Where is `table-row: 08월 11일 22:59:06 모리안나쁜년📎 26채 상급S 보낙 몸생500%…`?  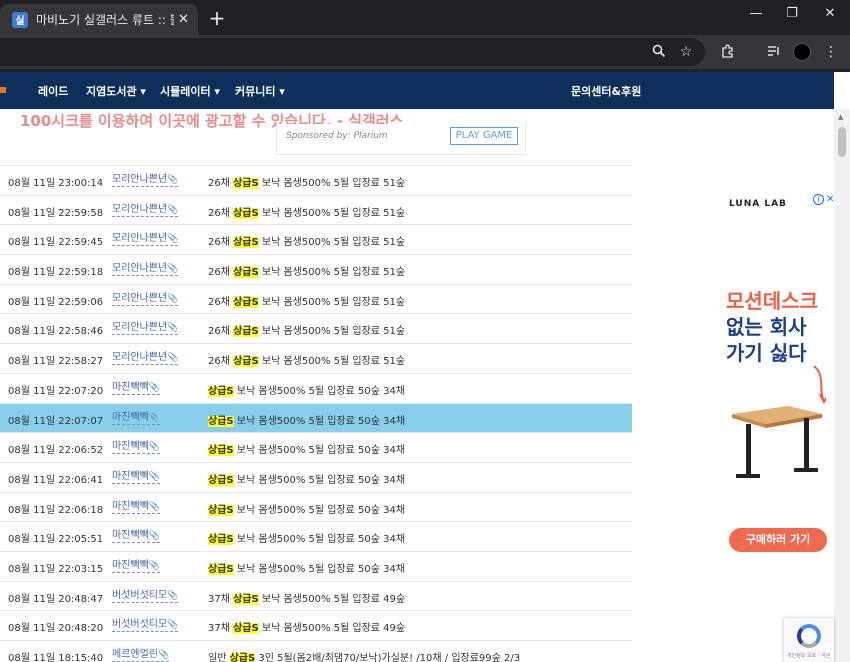
table-row: 08월 11일 22:59:06 모리안나쁜년📎 26채 상급S 보낙 몸생500%… is located at coordinates (316, 298).